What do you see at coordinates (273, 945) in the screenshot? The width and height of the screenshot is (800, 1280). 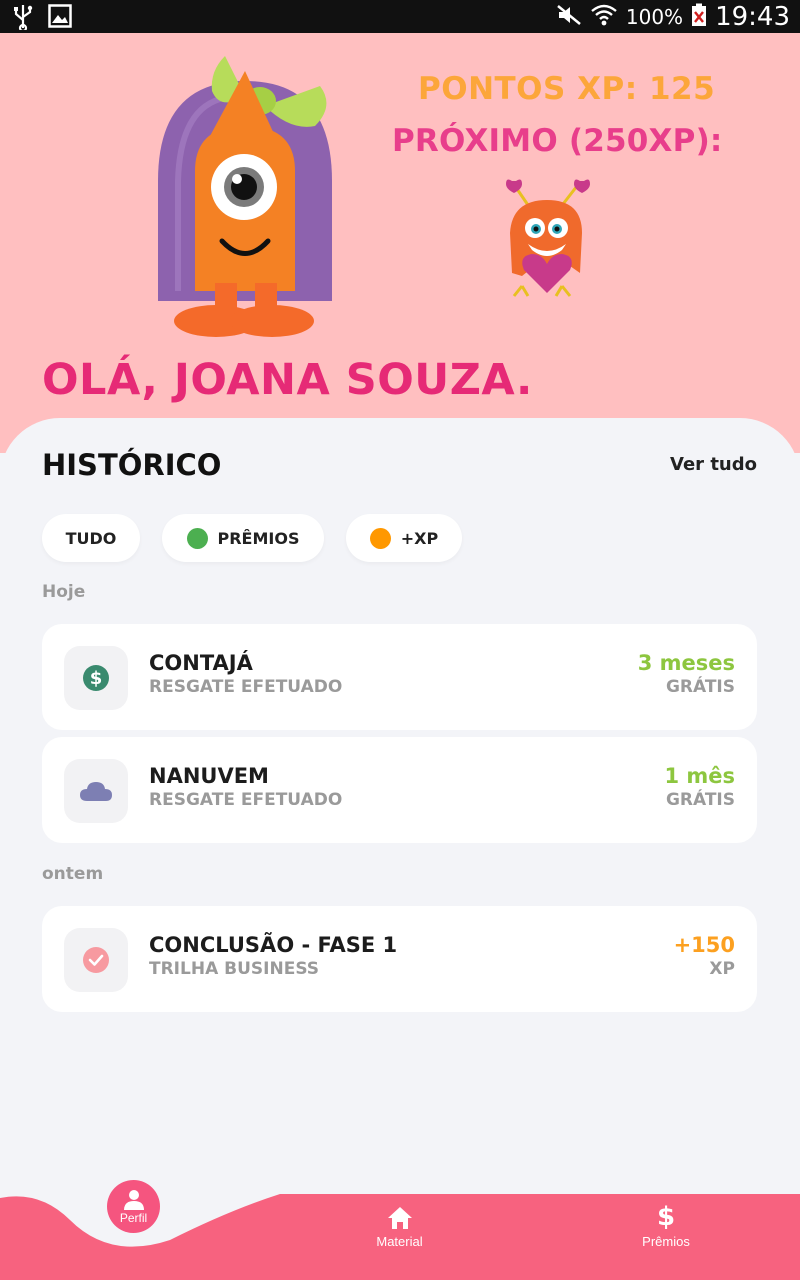 I see `item-title: CONCLUSÃO - FASE 1` at bounding box center [273, 945].